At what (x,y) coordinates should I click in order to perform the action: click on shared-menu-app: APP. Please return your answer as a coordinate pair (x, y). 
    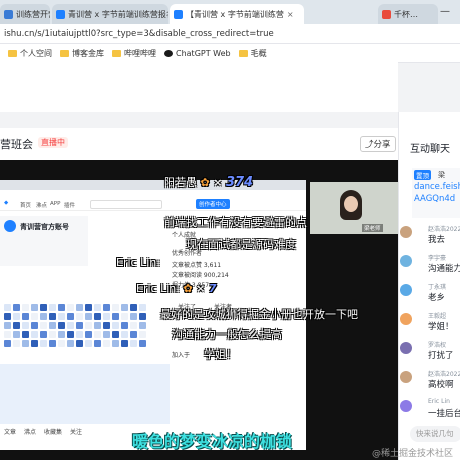
    Looking at the image, I should click on (55, 204).